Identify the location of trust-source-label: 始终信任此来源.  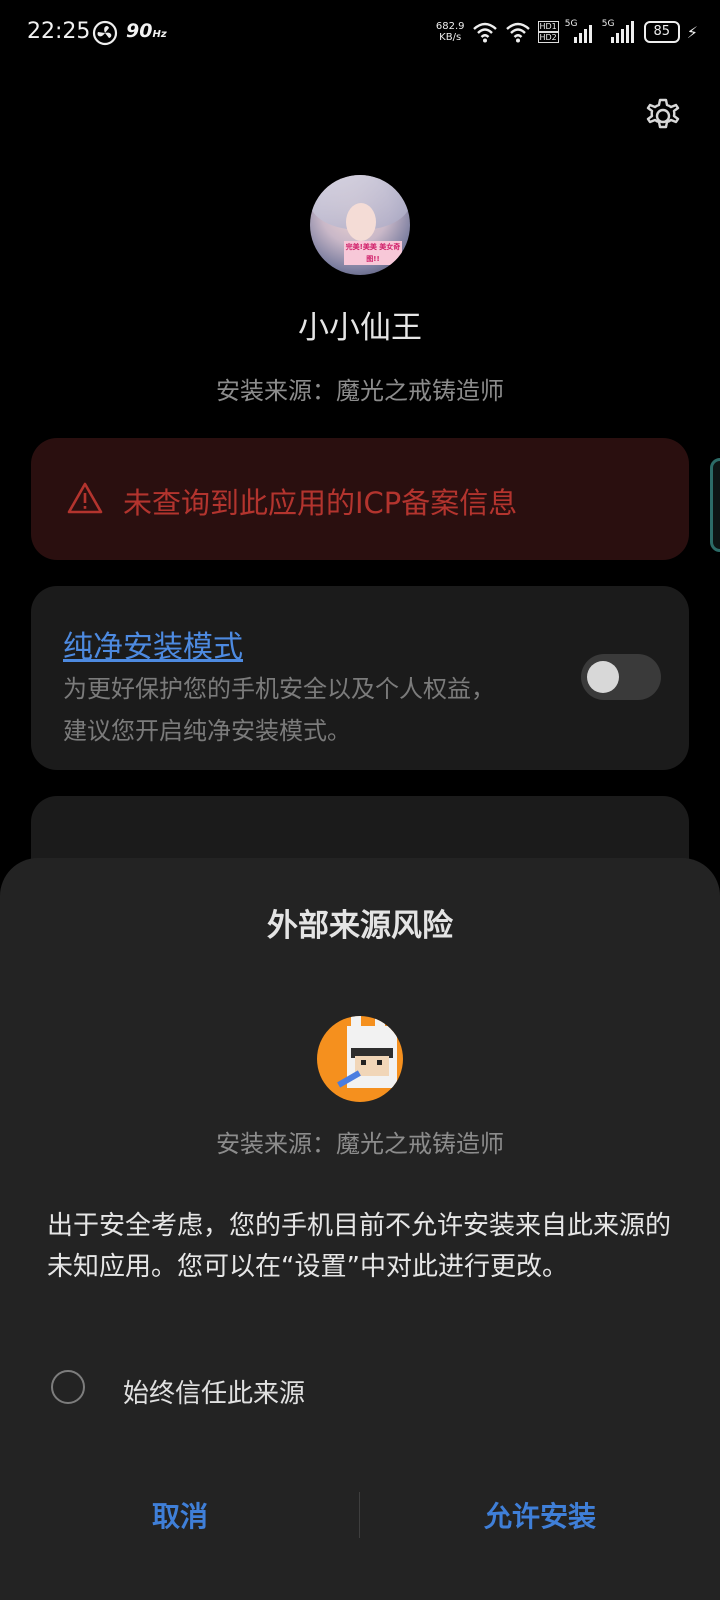
(214, 1391).